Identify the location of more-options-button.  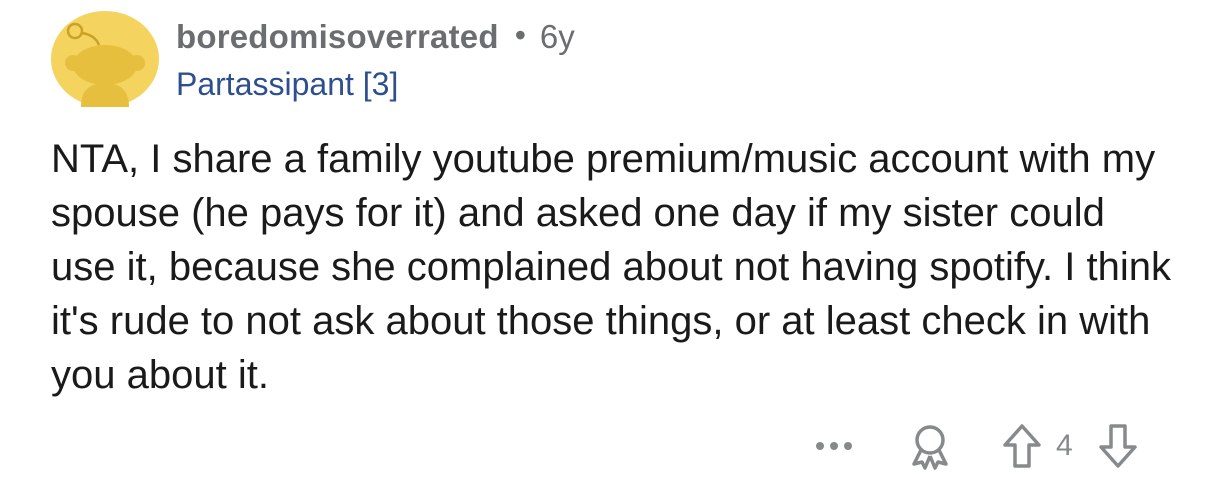
(834, 446).